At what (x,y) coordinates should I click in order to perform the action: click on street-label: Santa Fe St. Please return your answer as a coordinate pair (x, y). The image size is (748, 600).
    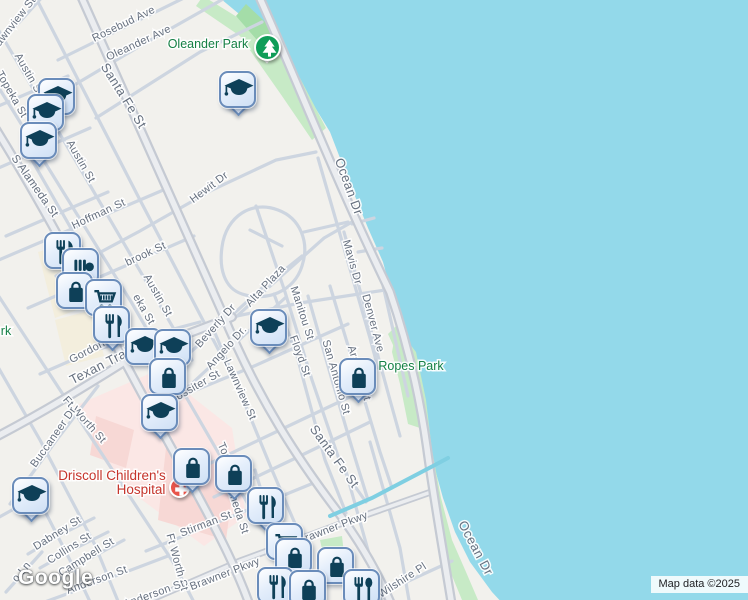
    Looking at the image, I should click on (124, 95).